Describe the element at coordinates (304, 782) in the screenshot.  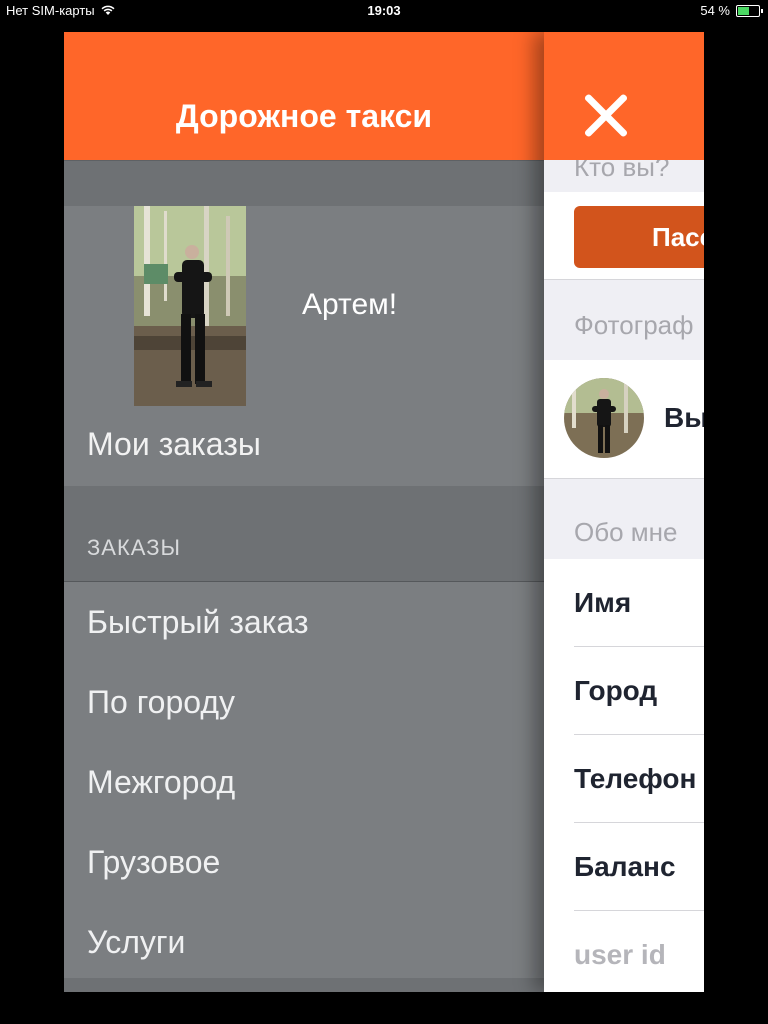
I see `menu-item-intercity: Межгород` at that location.